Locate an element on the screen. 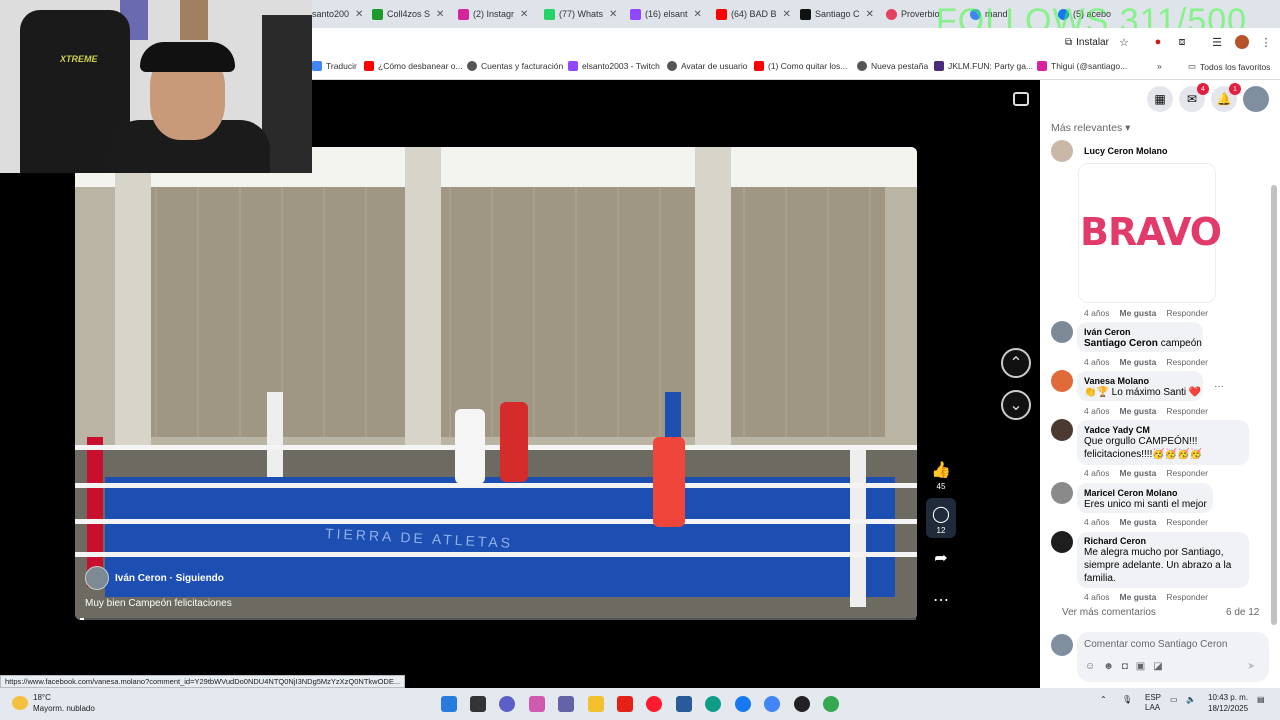 This screenshot has width=1280, height=720. tab-3: (77) Whats ✕ is located at coordinates (584, 14).